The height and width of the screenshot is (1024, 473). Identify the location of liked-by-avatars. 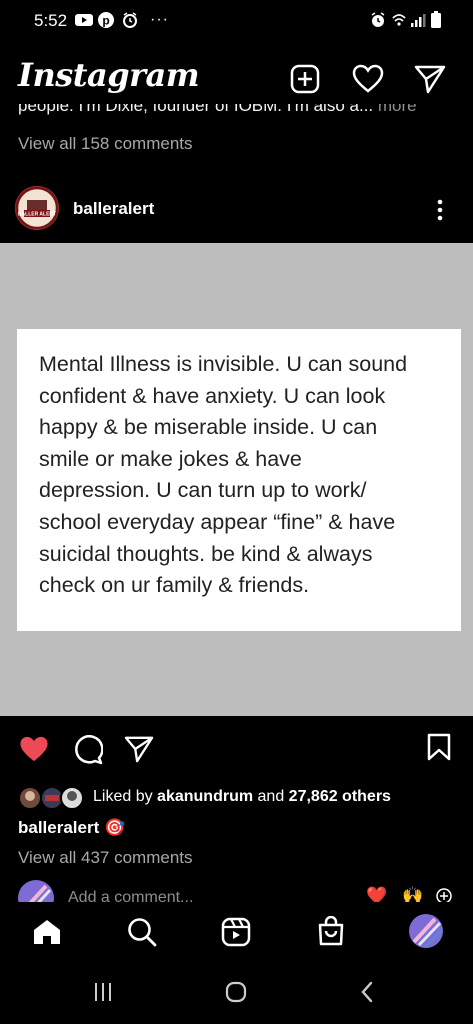
(51, 798).